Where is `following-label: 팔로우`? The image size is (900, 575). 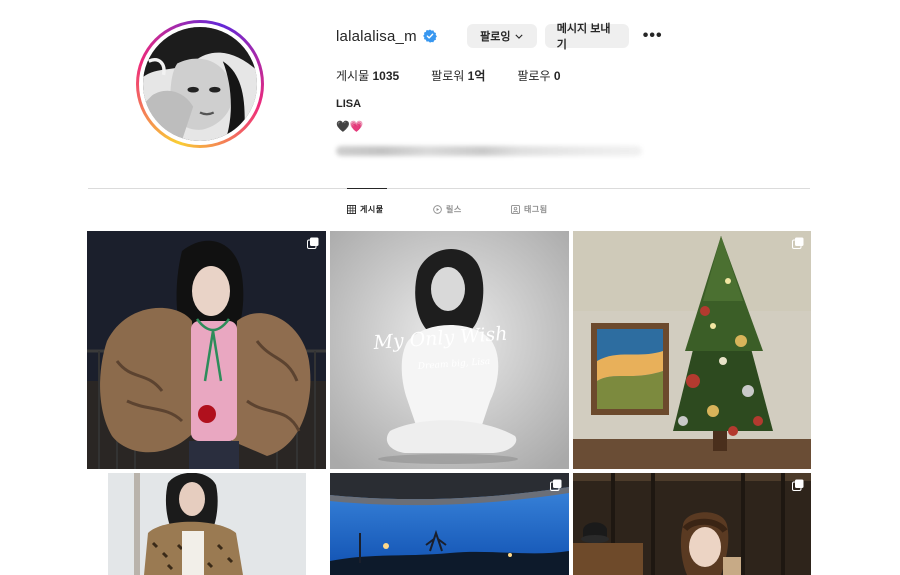 following-label: 팔로우 is located at coordinates (534, 76).